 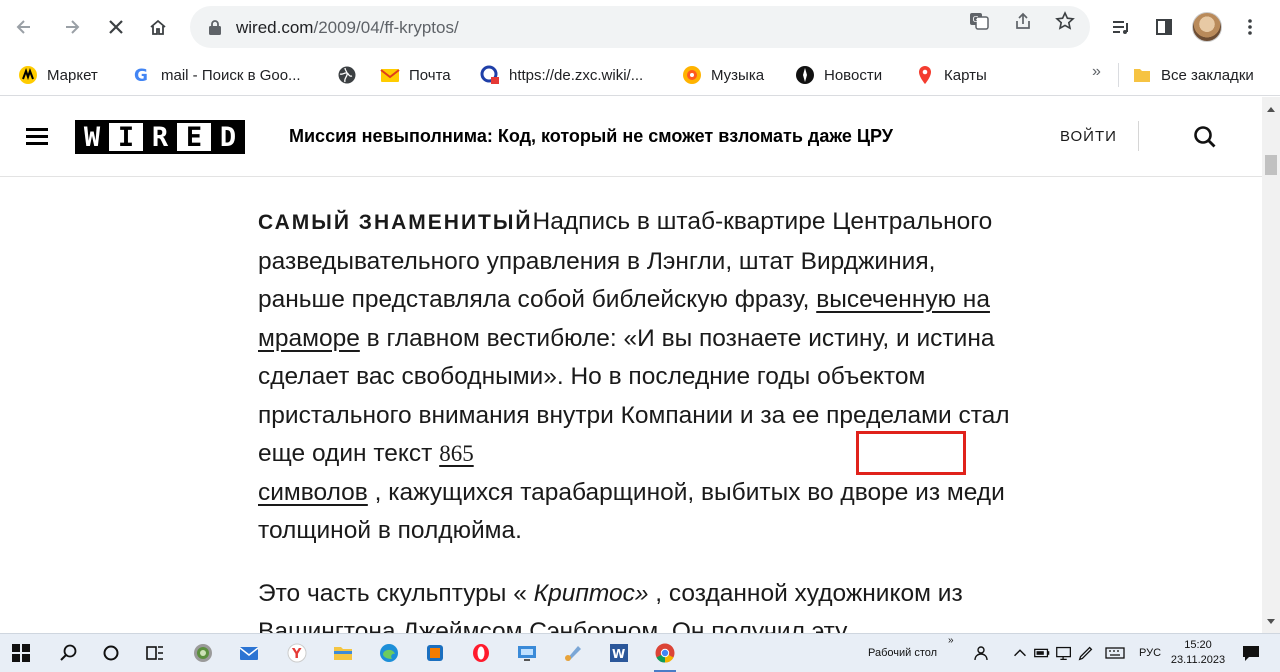 I want to click on page-scrollbar, so click(x=1271, y=365).